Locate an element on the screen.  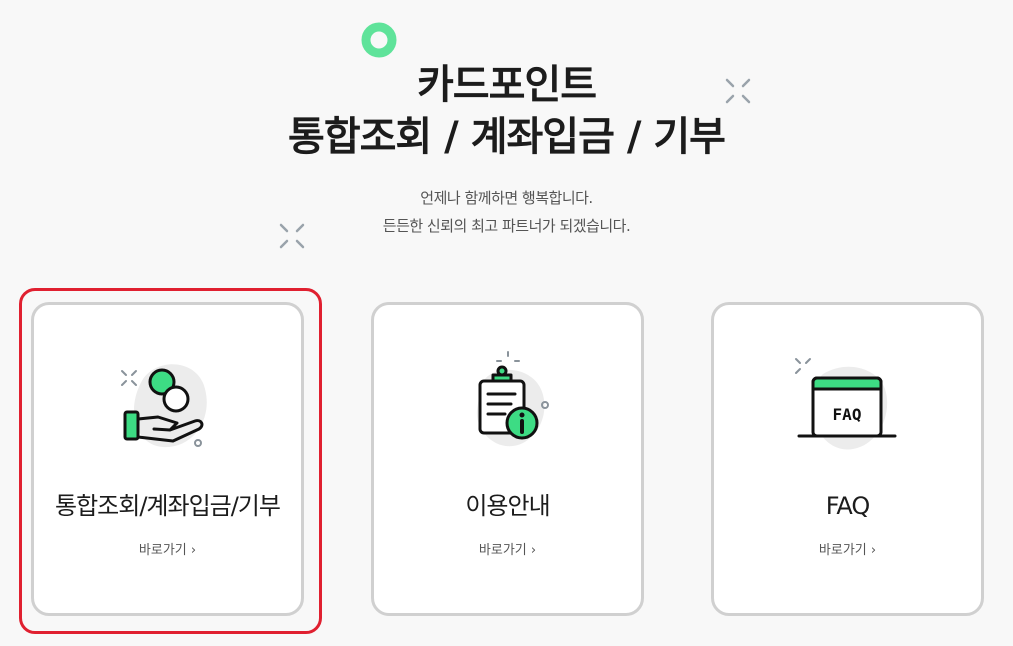
faq-window-icon: FAQ is located at coordinates (845, 404).